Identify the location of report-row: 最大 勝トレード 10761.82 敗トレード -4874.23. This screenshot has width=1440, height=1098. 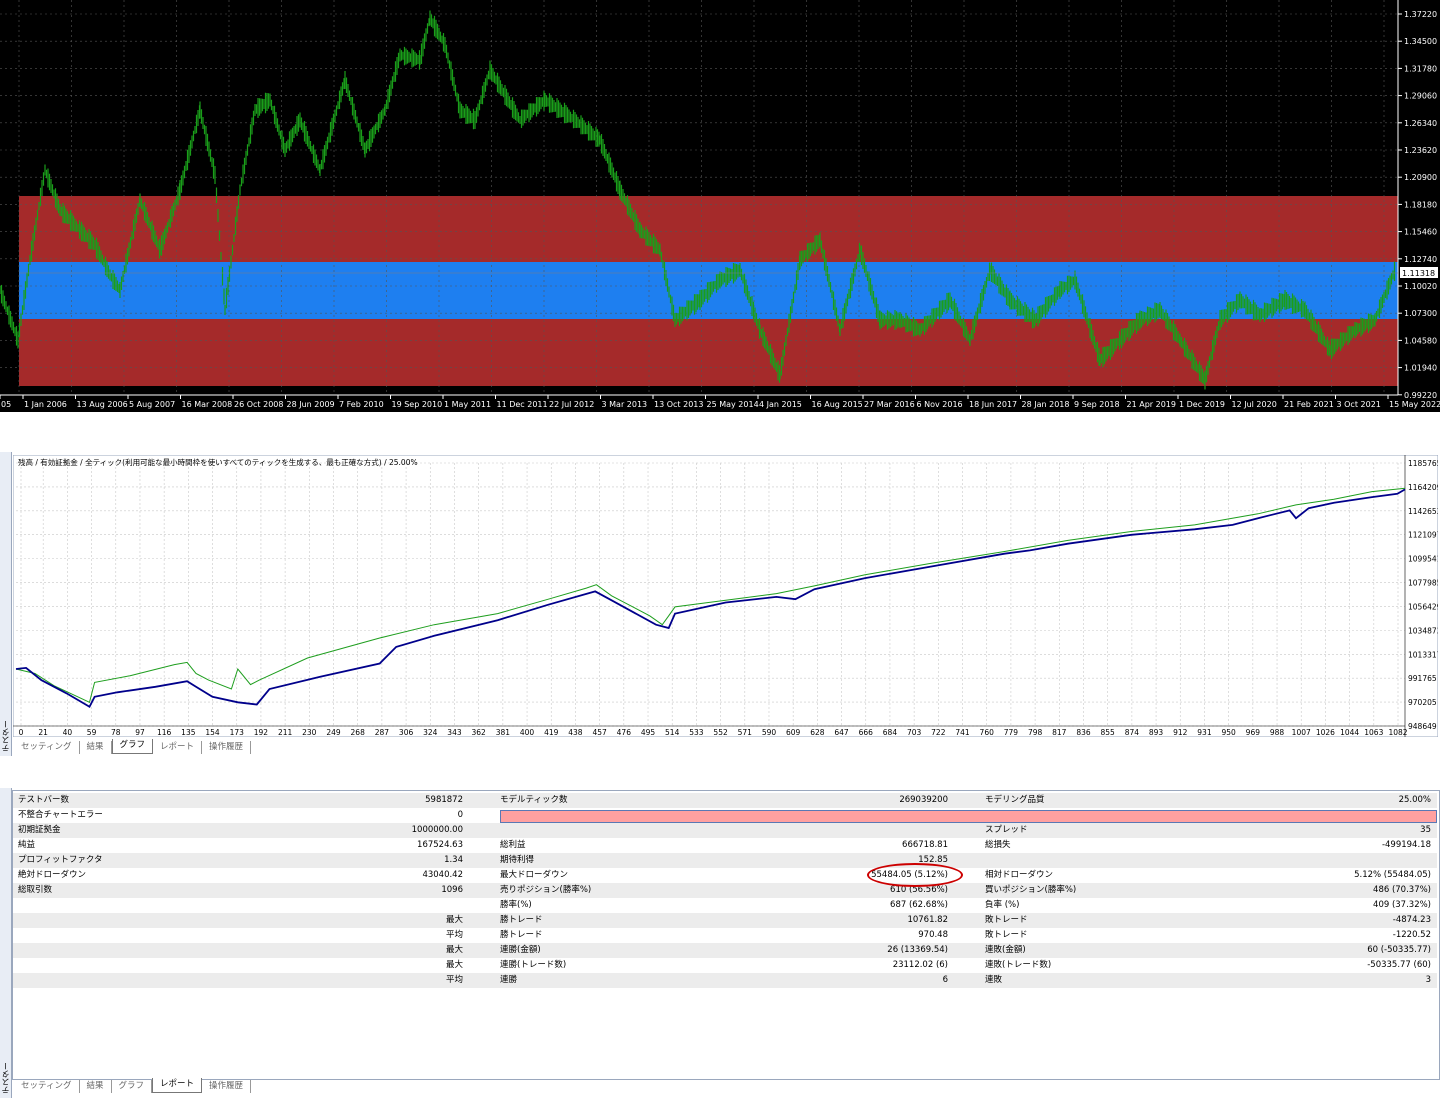
(725, 920).